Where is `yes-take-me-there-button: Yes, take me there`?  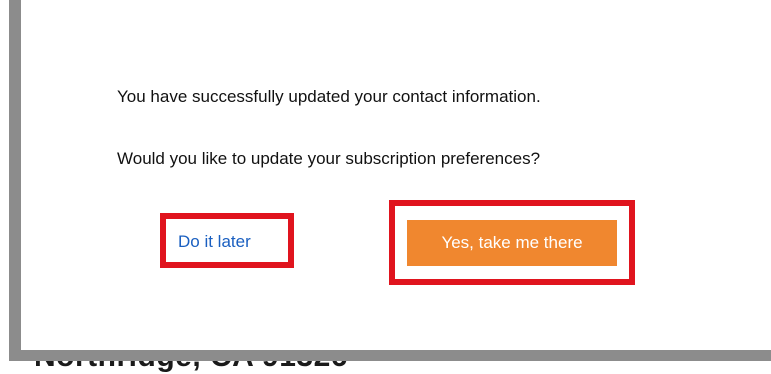
yes-take-me-there-button: Yes, take me there is located at coordinates (512, 243).